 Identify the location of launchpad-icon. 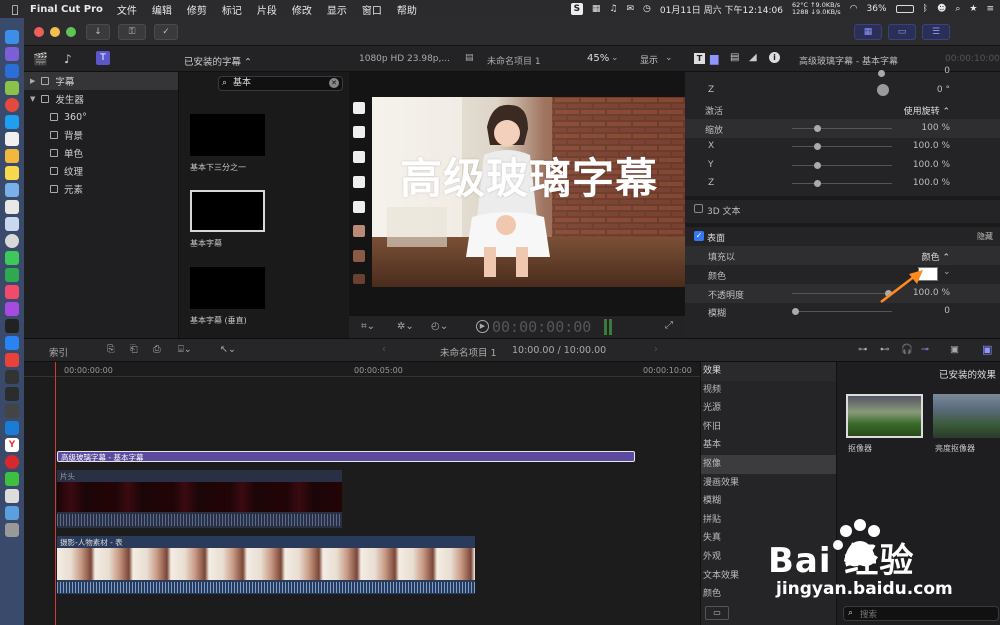
(12, 54).